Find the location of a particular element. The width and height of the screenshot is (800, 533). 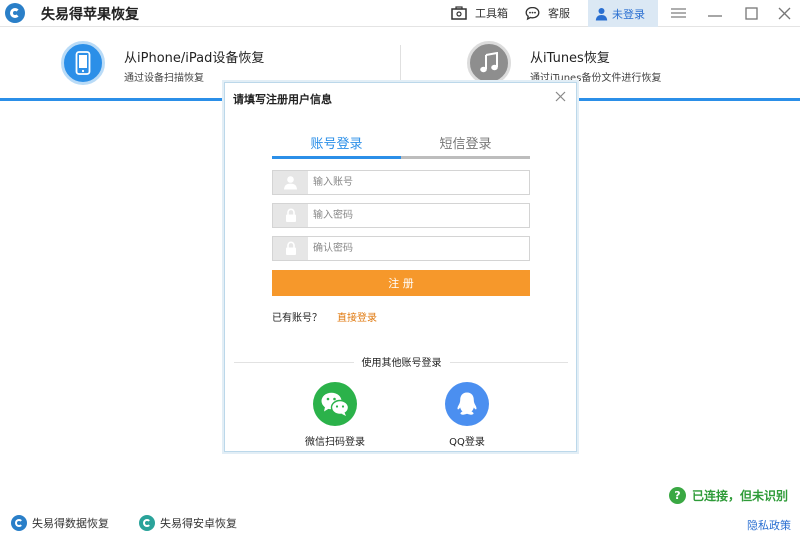

account-field is located at coordinates (401, 182).